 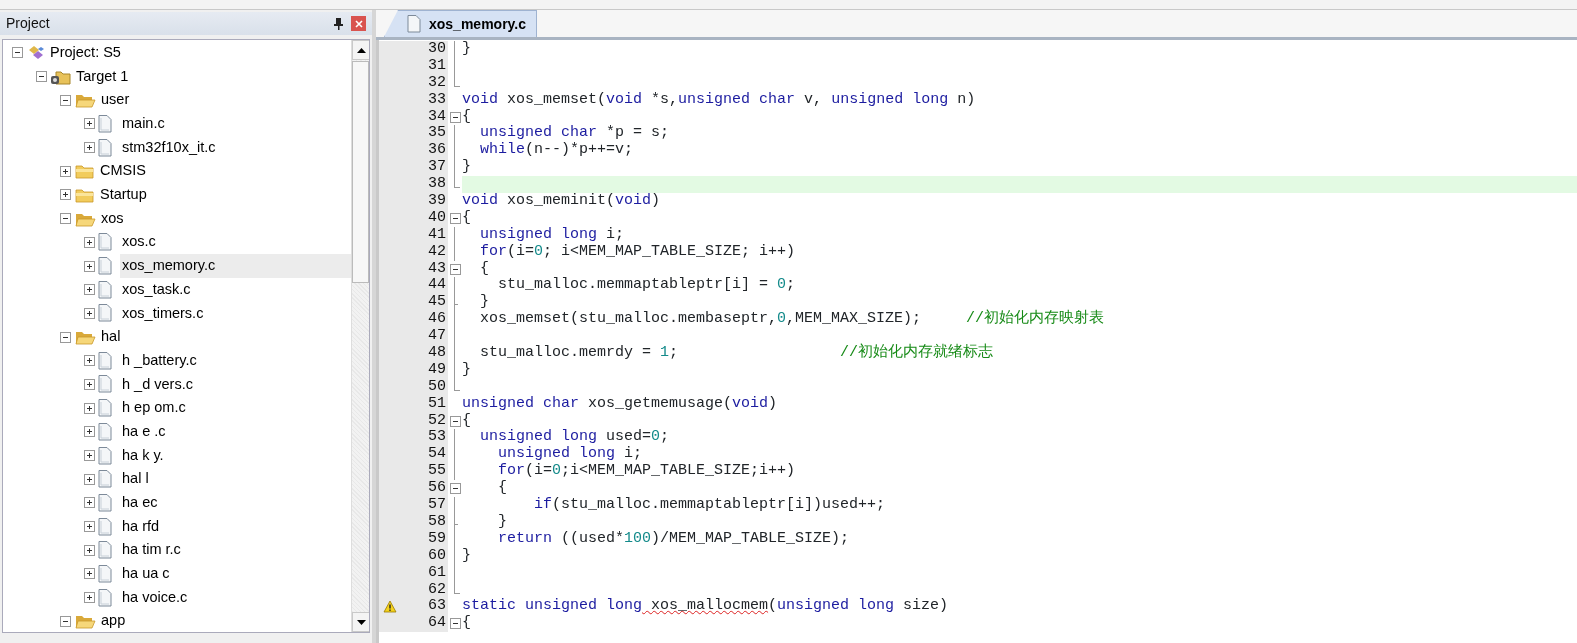 What do you see at coordinates (151, 550) in the screenshot?
I see `tree-item: ha tim r.c` at bounding box center [151, 550].